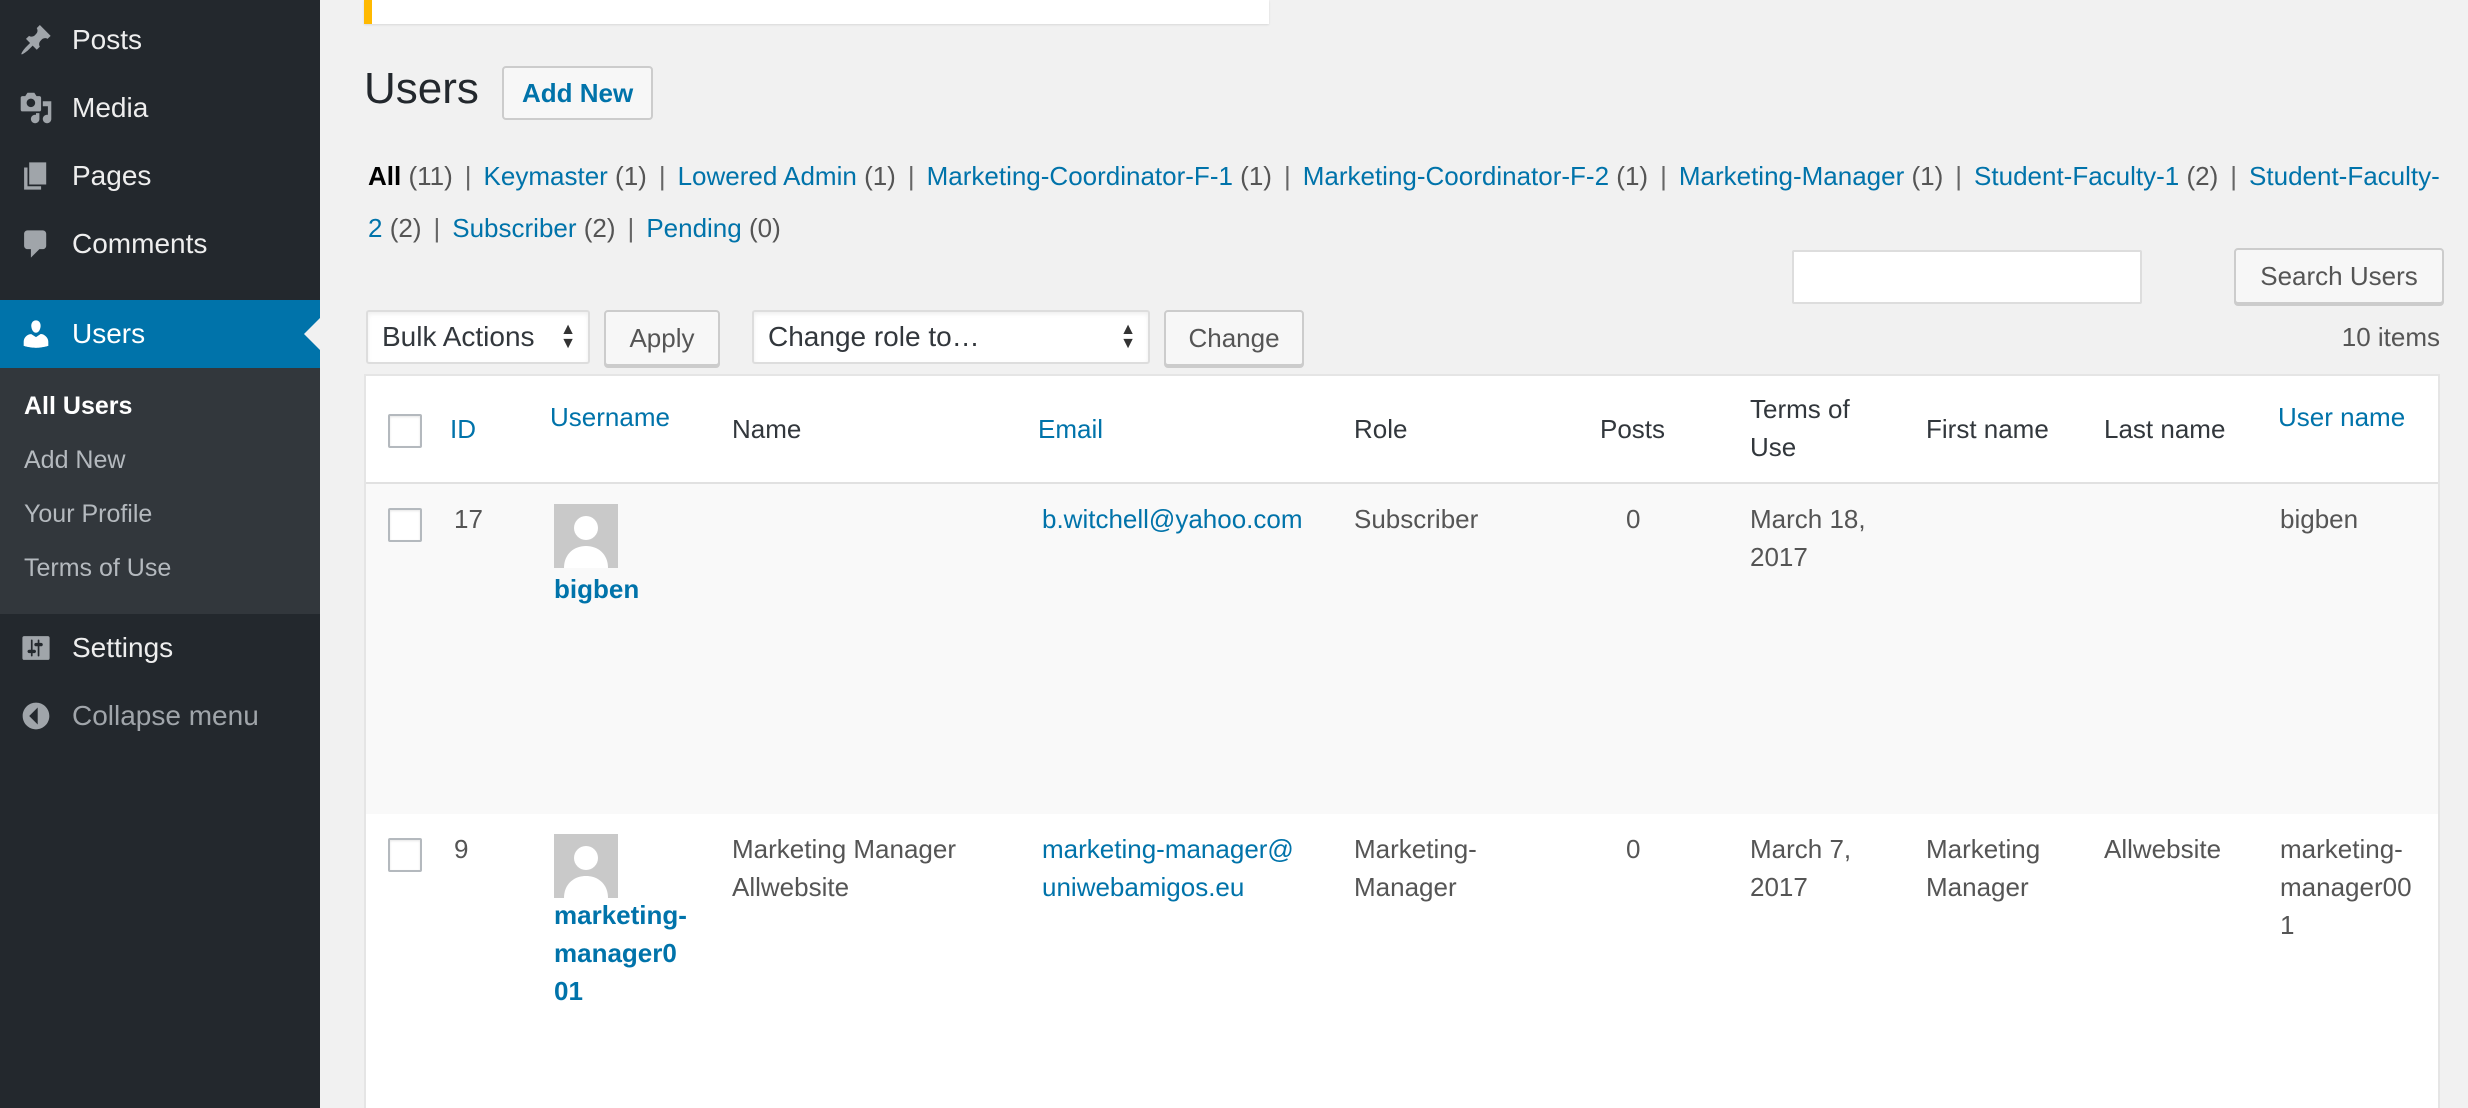 The width and height of the screenshot is (2468, 1108). I want to click on add-new-user-button: Add New, so click(578, 93).